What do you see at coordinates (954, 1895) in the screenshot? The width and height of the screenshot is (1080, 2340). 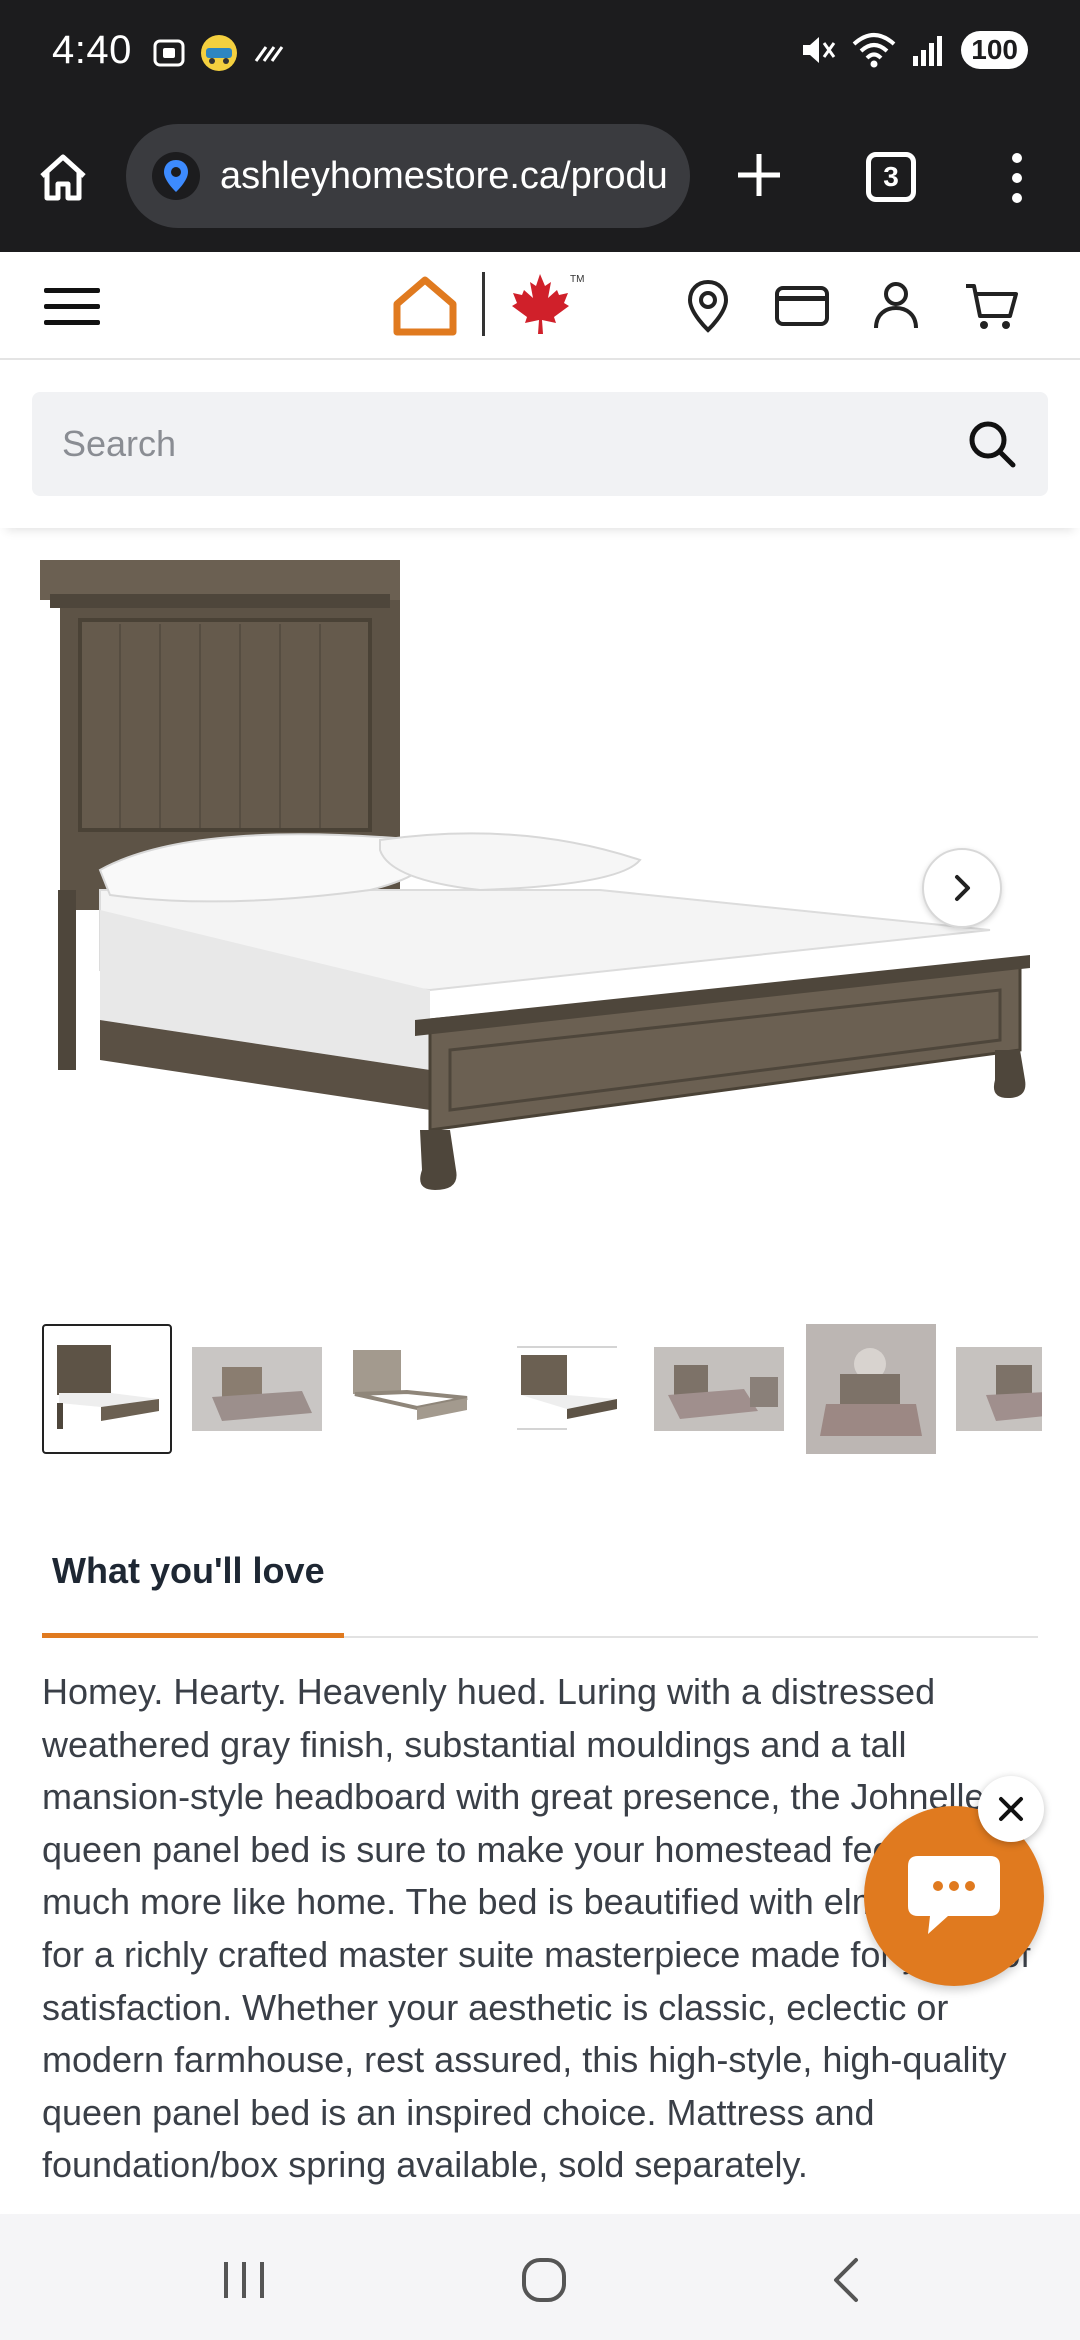 I see `chat-bubble-icon` at bounding box center [954, 1895].